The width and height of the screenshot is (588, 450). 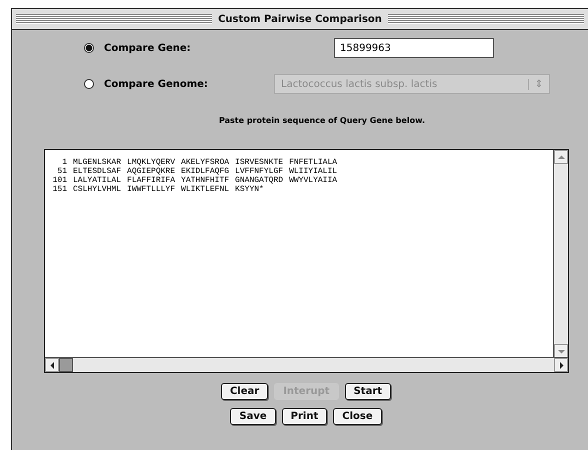 I want to click on option-label: Compare Genome:, so click(x=156, y=84).